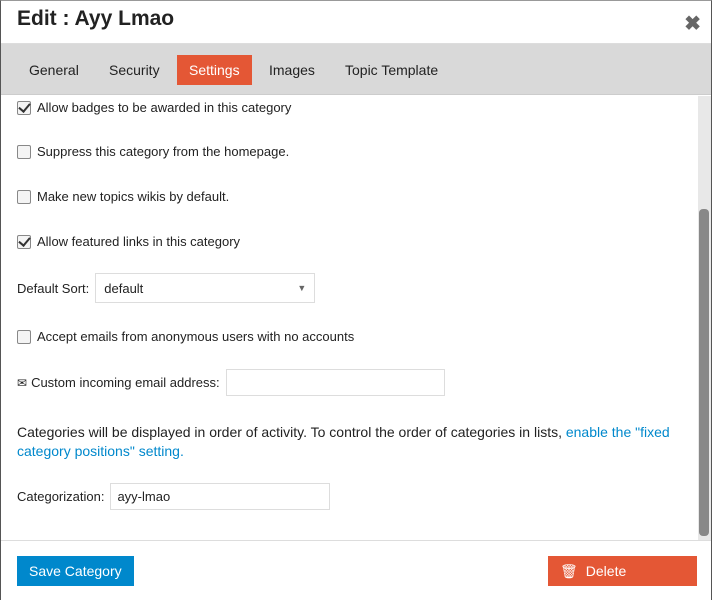  Describe the element at coordinates (96, 18) in the screenshot. I see `modal-title: Edit : Ayy Lmao` at that location.